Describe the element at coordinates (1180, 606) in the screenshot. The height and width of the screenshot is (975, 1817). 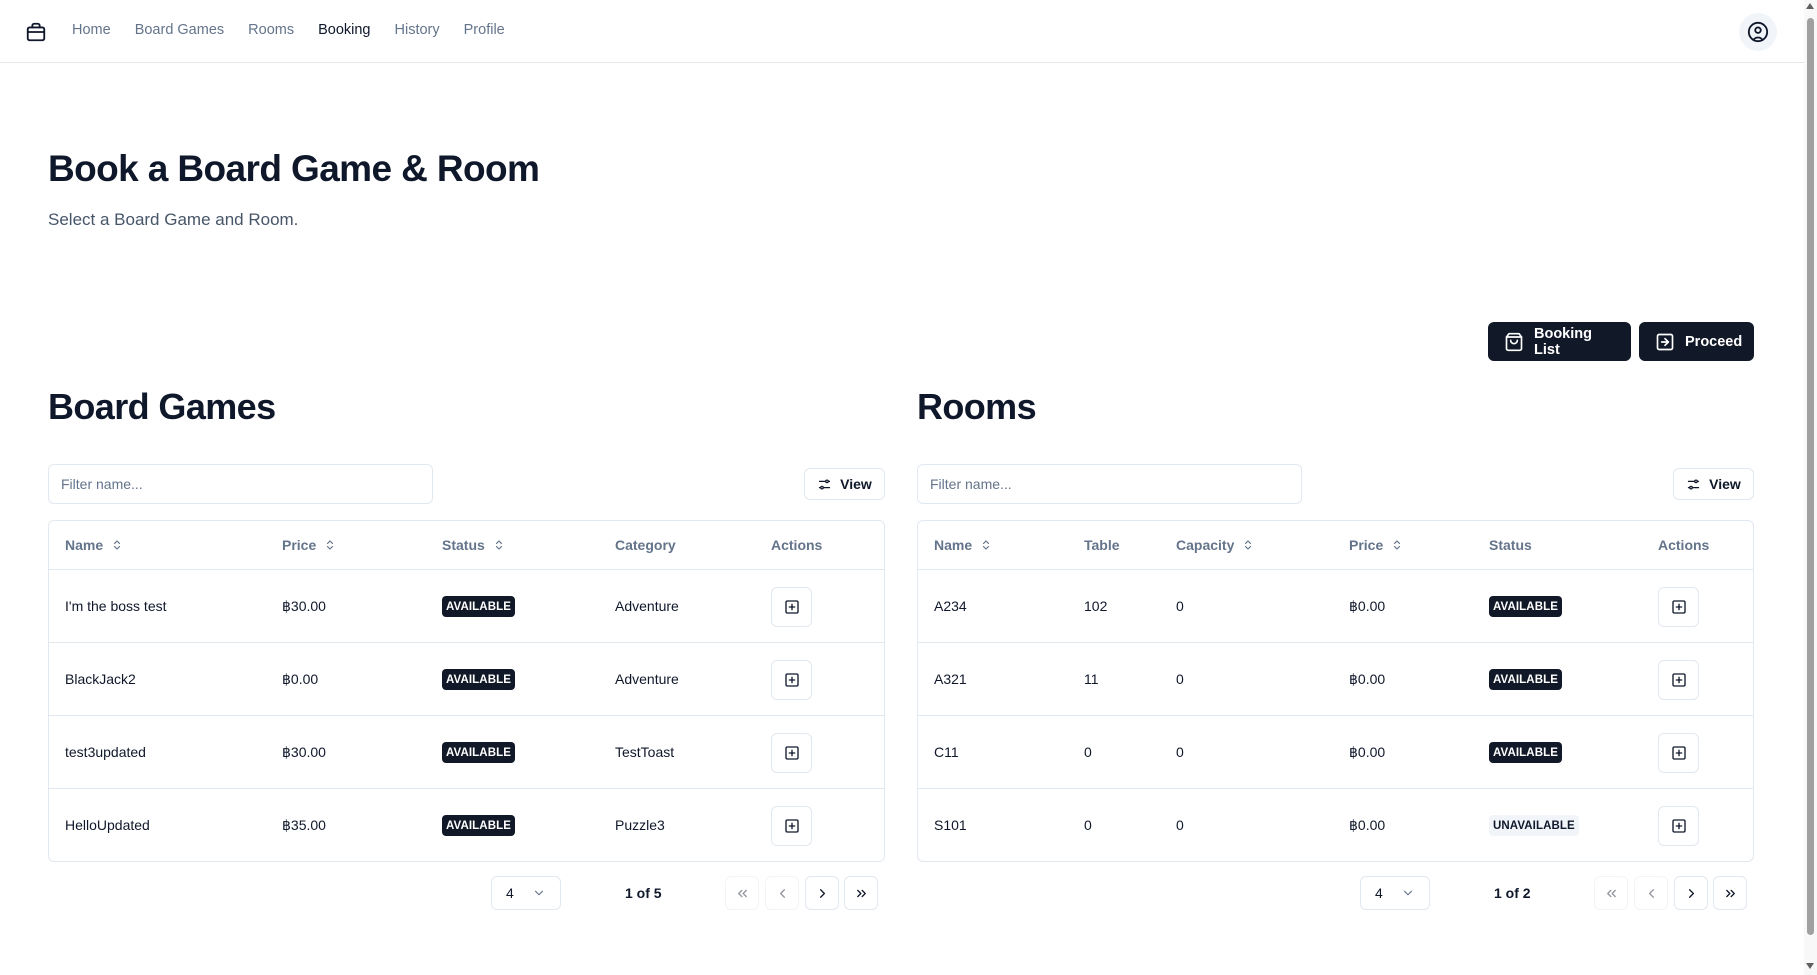
I see `cell-capacity: 0` at that location.